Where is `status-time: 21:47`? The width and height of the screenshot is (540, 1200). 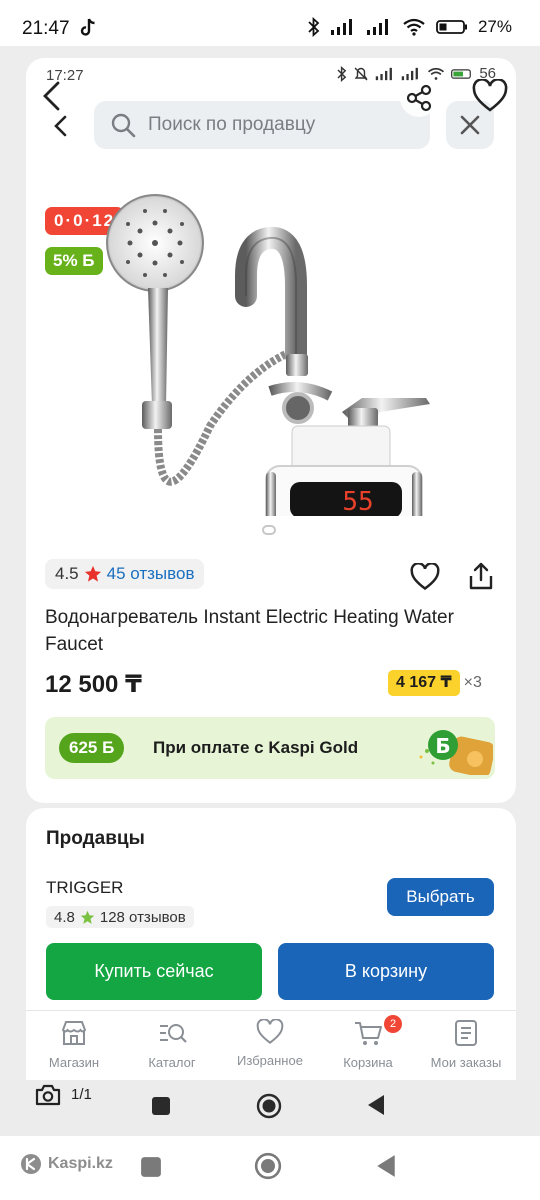 status-time: 21:47 is located at coordinates (46, 28).